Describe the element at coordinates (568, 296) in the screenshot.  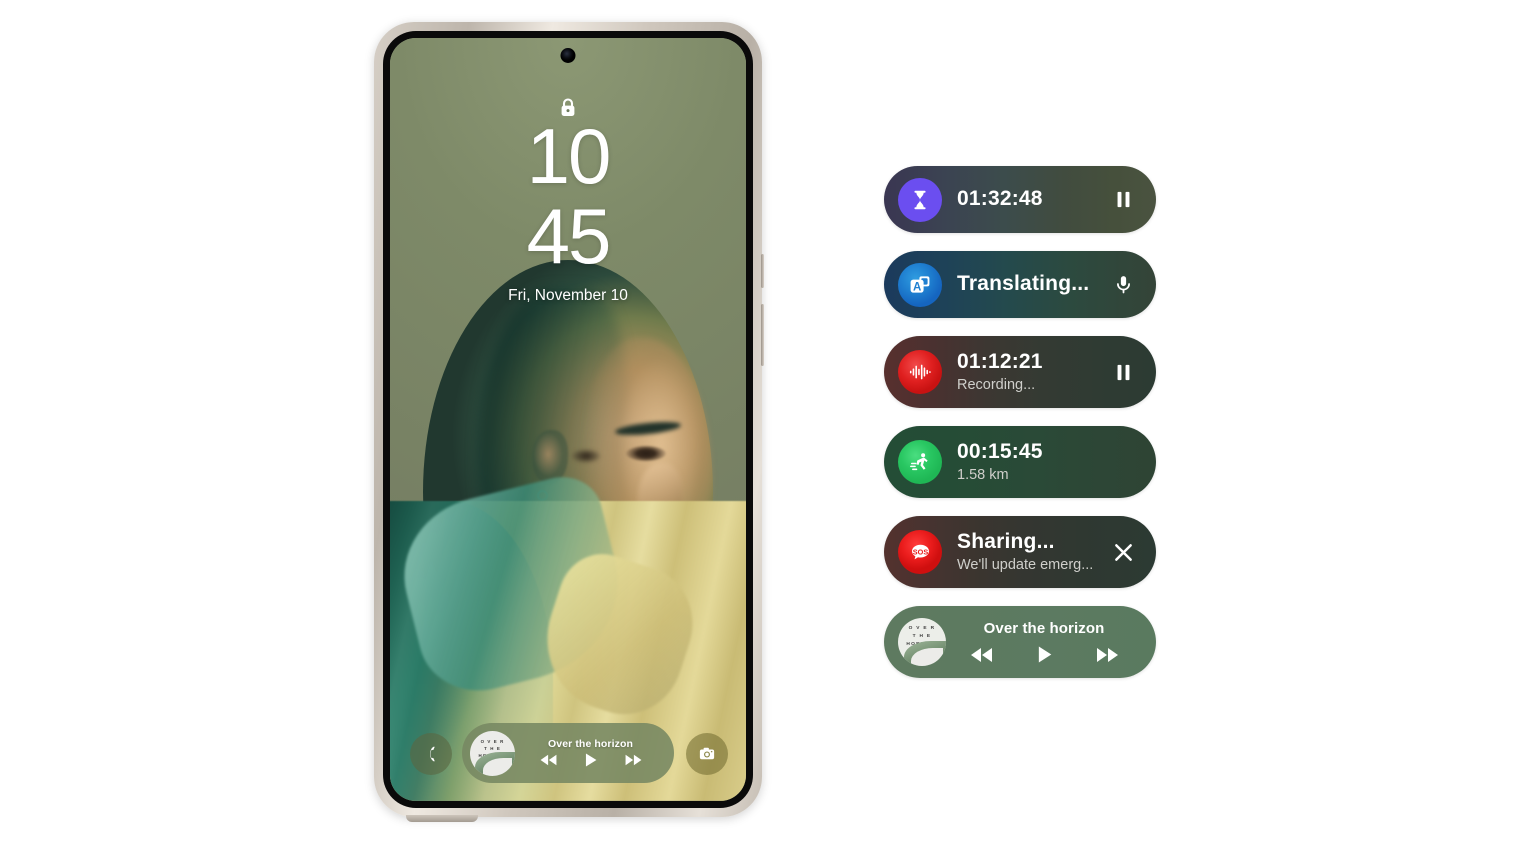
I see `clock-date: Fri, November 10` at that location.